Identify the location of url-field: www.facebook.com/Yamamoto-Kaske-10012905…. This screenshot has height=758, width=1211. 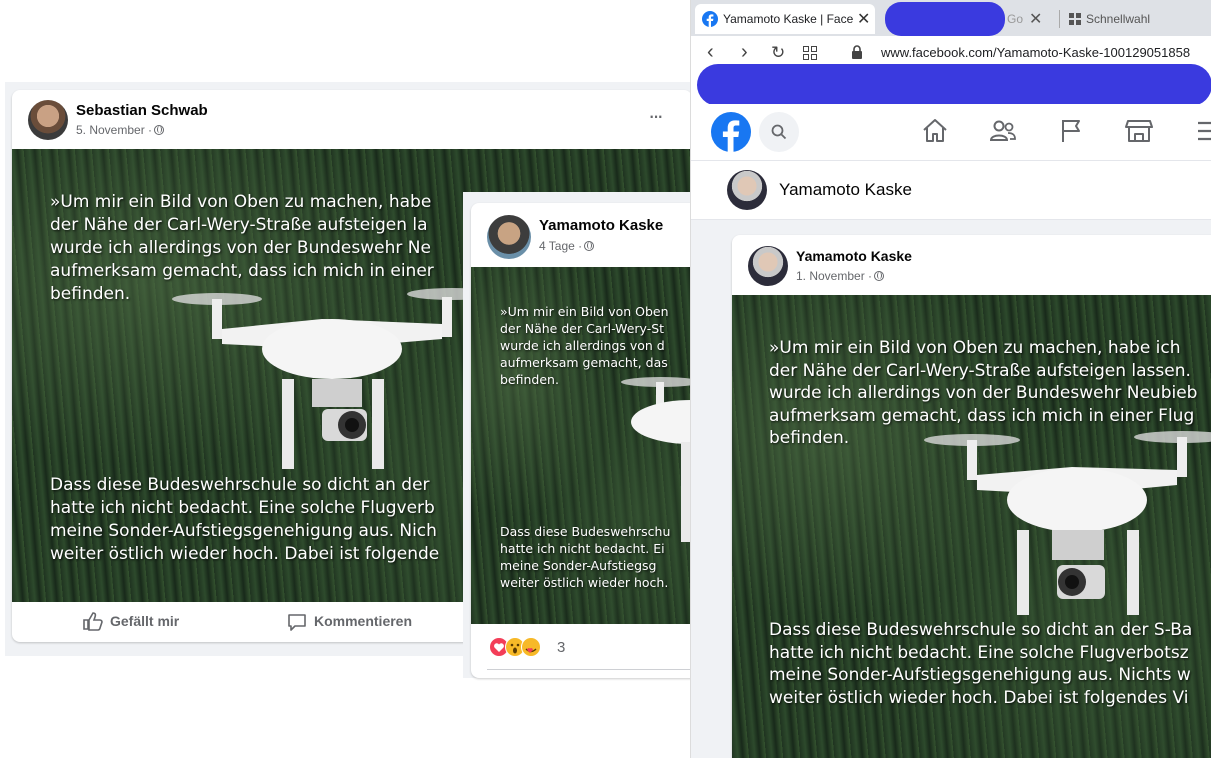
(1035, 52).